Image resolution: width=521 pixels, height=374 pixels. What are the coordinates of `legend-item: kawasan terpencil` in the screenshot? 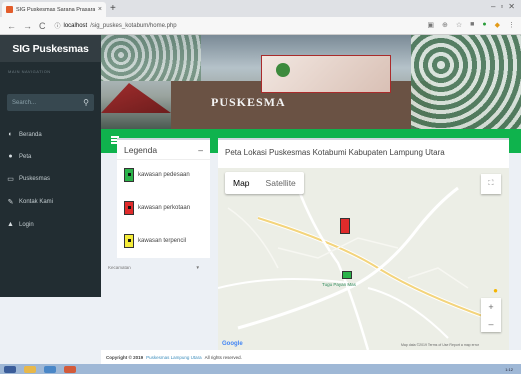 It's located at (155, 241).